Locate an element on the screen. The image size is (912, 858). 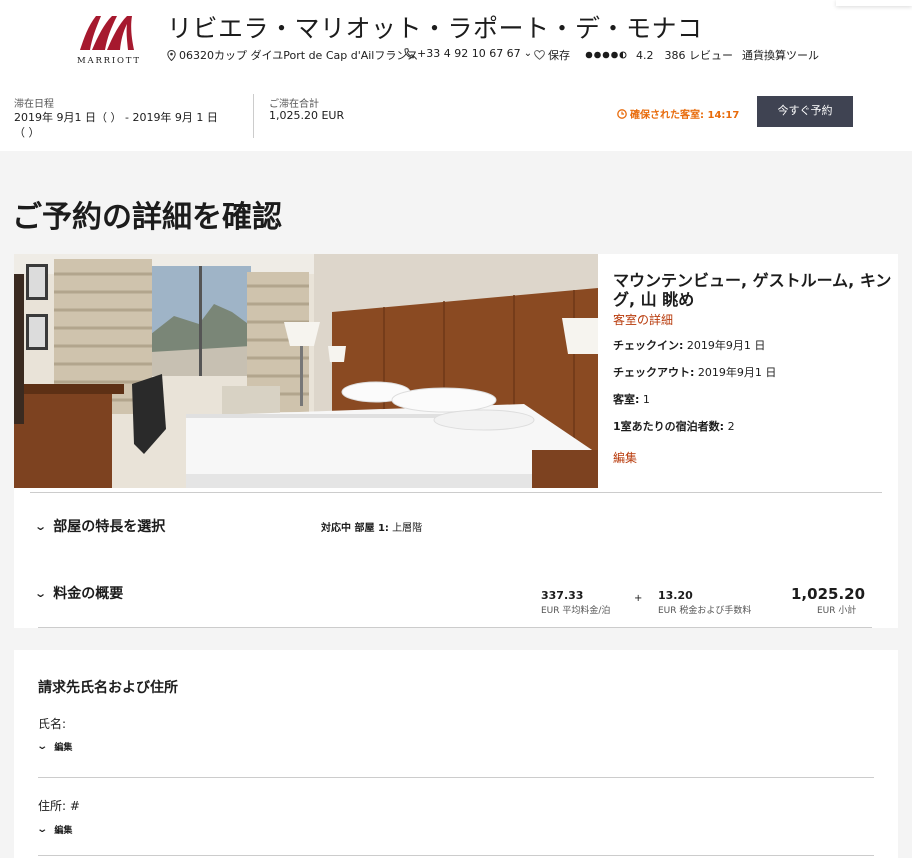
checkout-line: チェックアウト: 2019年9月1 日 is located at coordinates (694, 372).